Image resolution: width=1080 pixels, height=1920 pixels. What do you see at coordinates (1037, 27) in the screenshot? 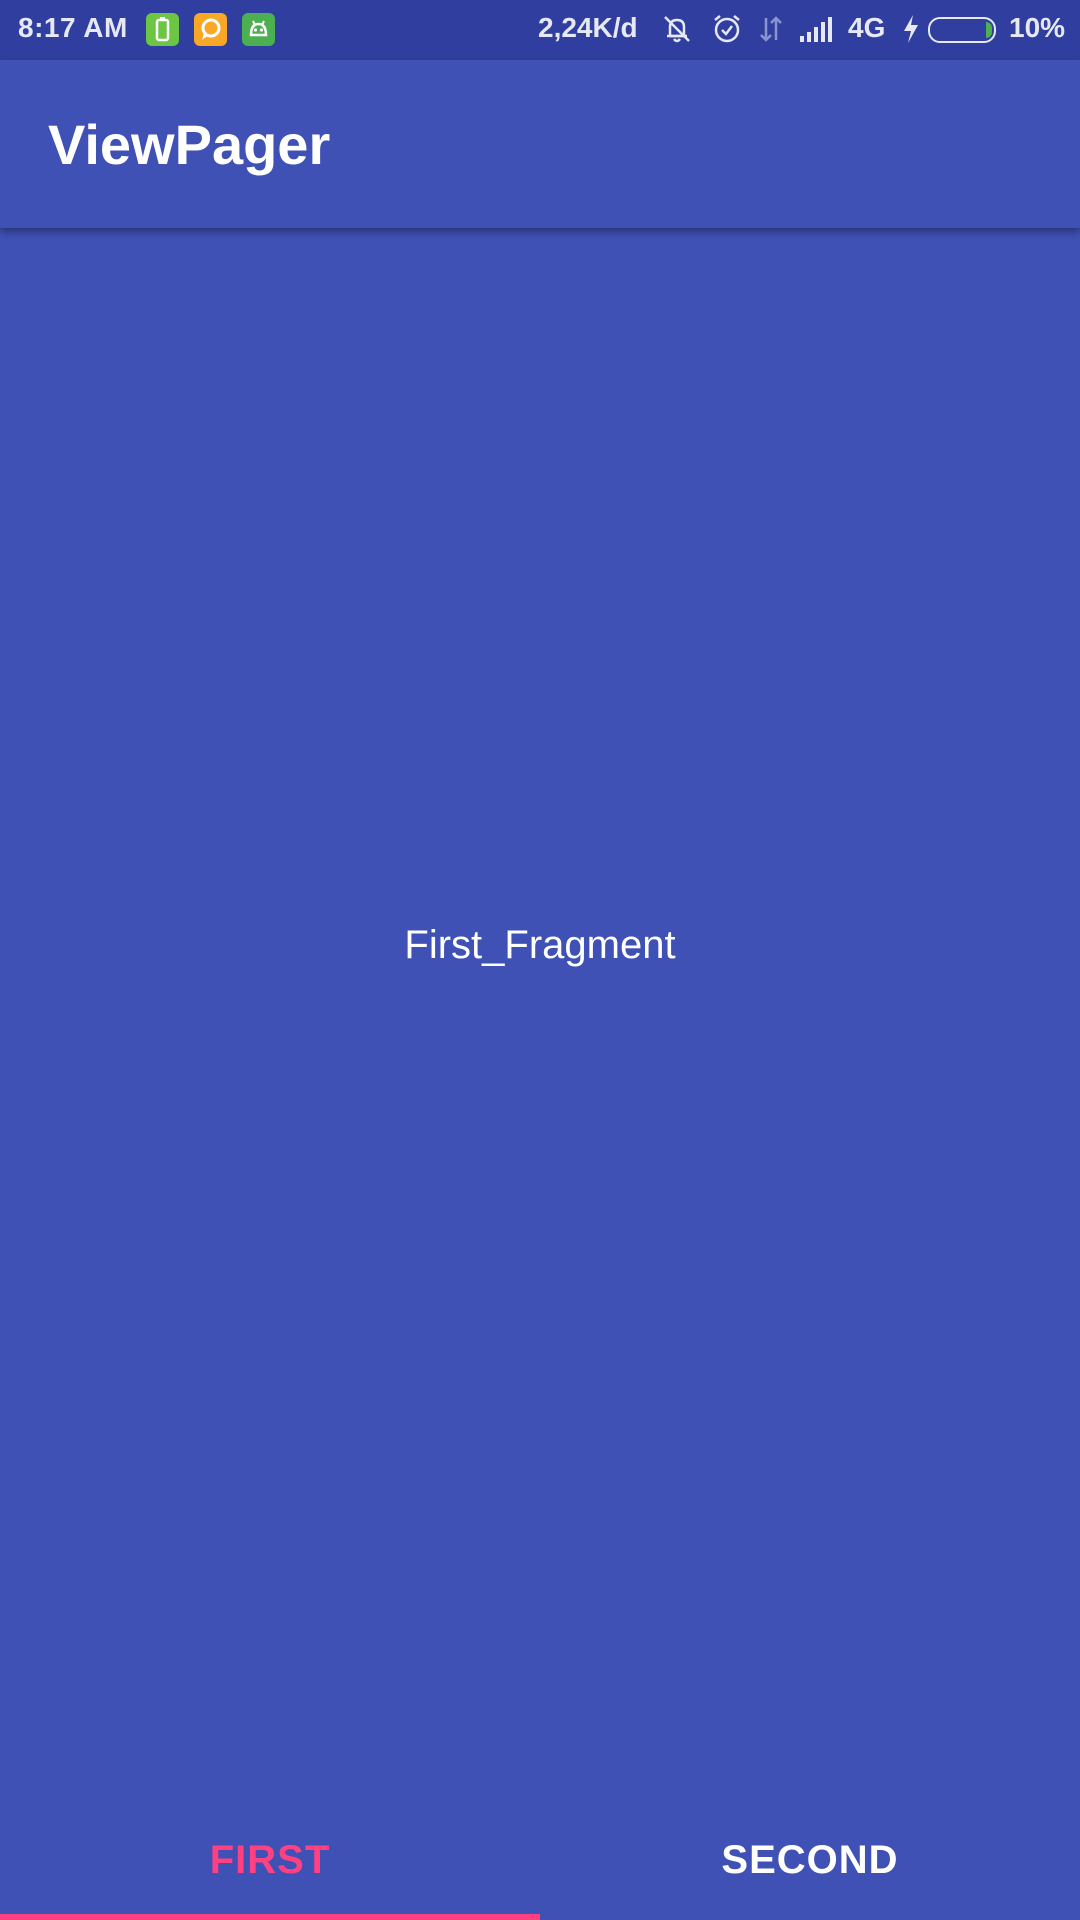
I see `battery-percent: 10%` at bounding box center [1037, 27].